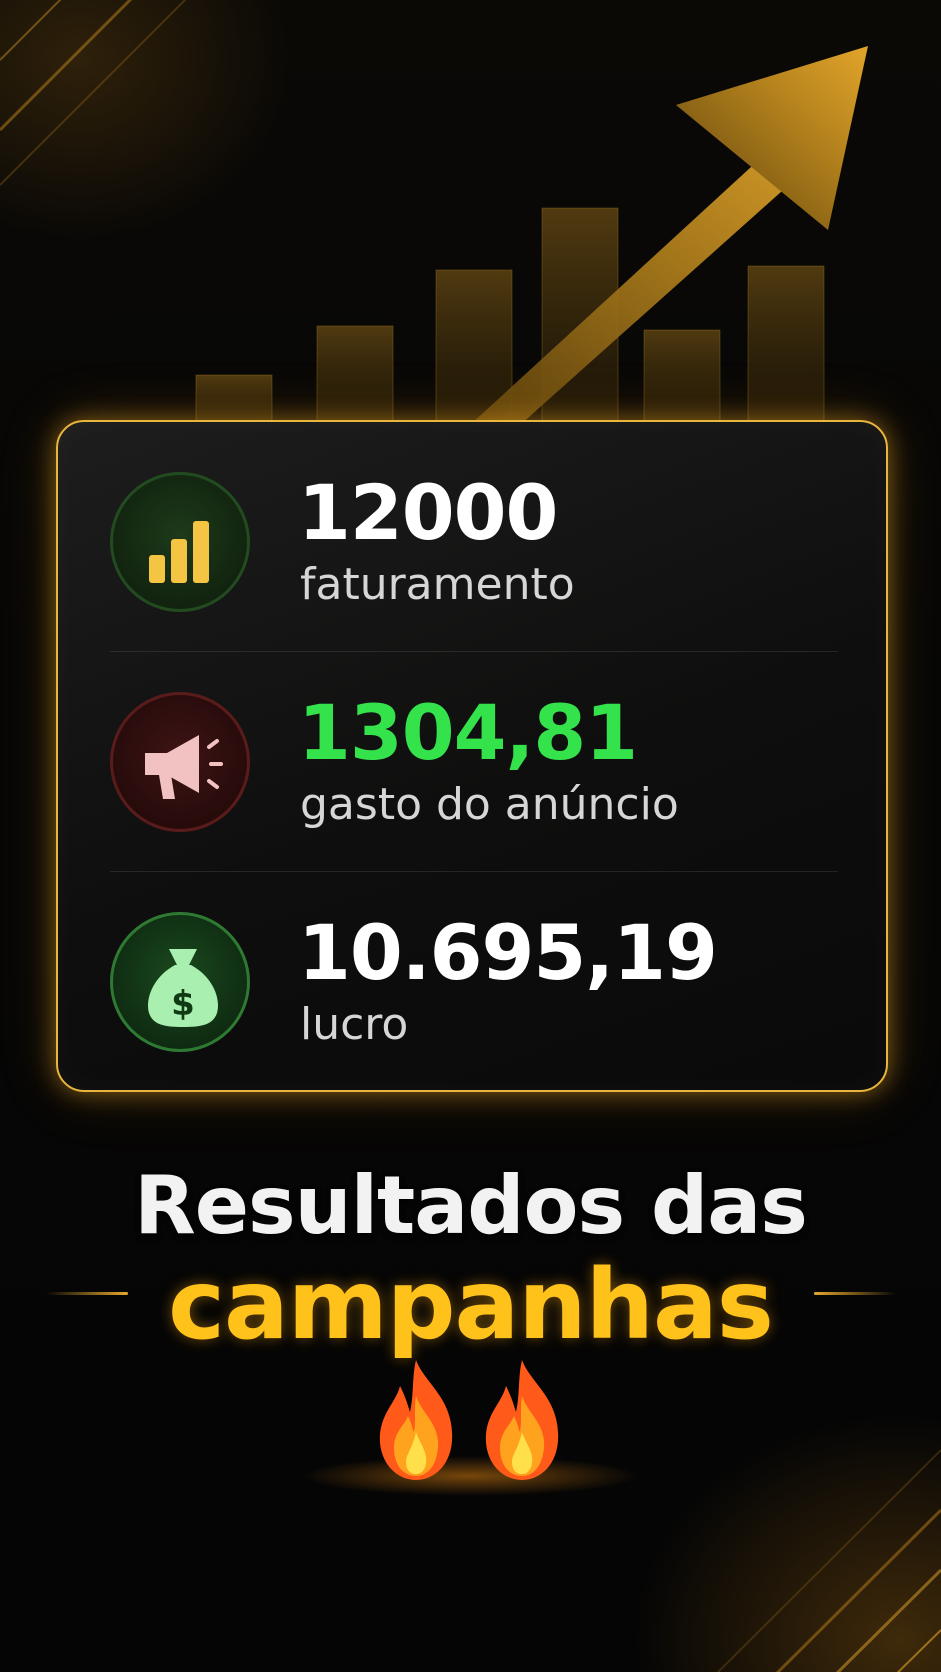 Image resolution: width=941 pixels, height=1672 pixels. Describe the element at coordinates (468, 732) in the screenshot. I see `ad-spend-value: 1304,81` at that location.